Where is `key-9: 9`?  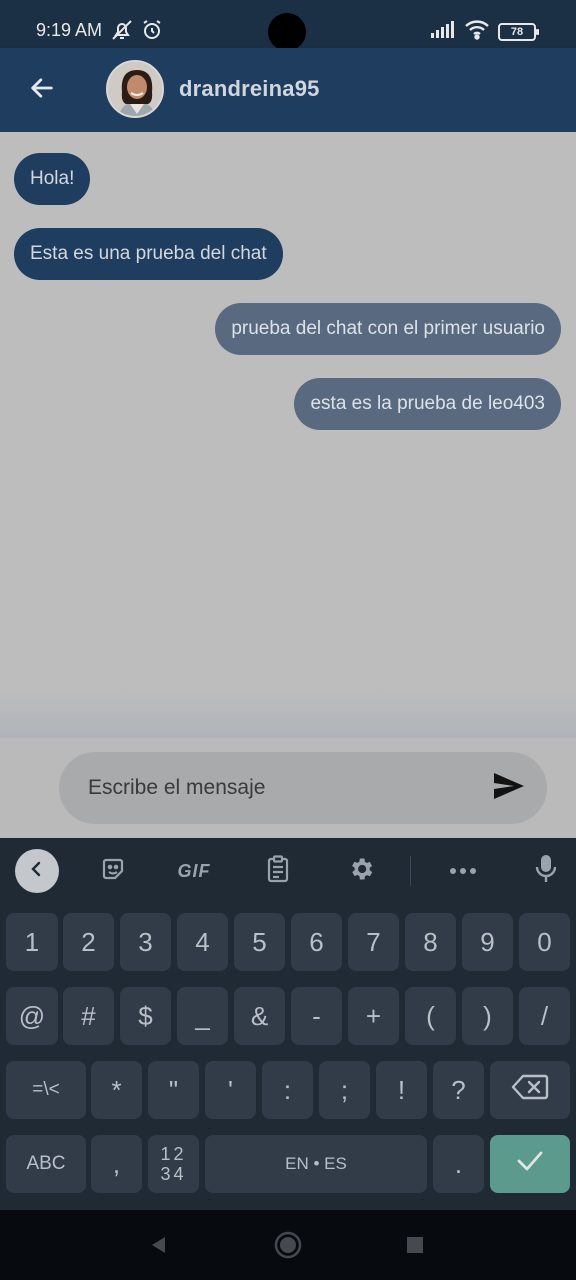 key-9: 9 is located at coordinates (487, 942).